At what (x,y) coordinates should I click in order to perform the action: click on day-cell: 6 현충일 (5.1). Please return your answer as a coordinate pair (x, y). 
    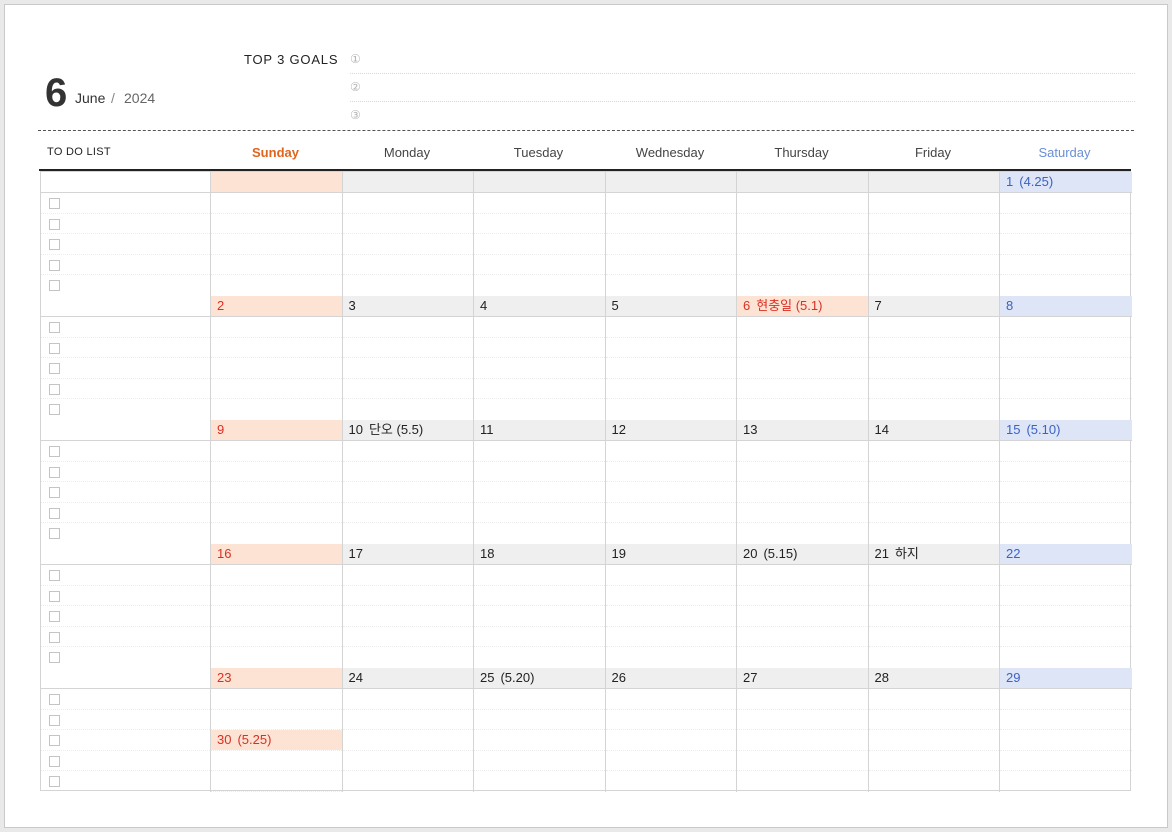
    Looking at the image, I should click on (803, 358).